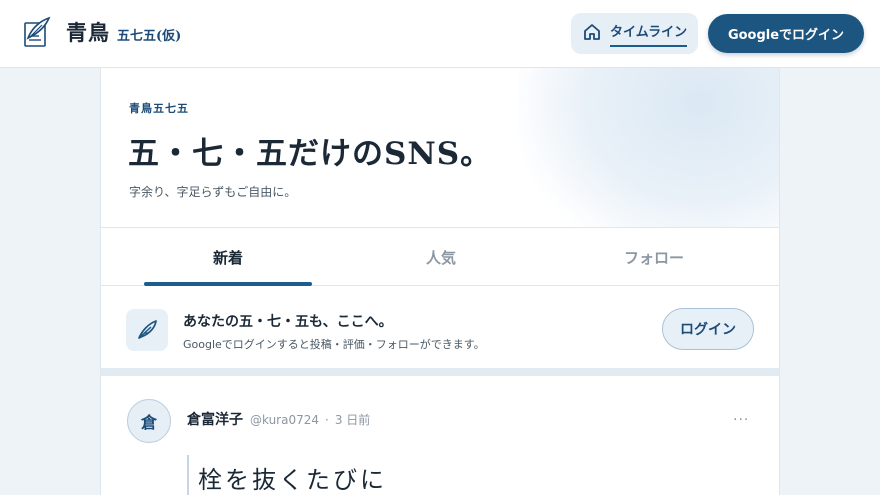 The image size is (880, 495). What do you see at coordinates (285, 420) in the screenshot?
I see `post-author-handle: @kura0724` at bounding box center [285, 420].